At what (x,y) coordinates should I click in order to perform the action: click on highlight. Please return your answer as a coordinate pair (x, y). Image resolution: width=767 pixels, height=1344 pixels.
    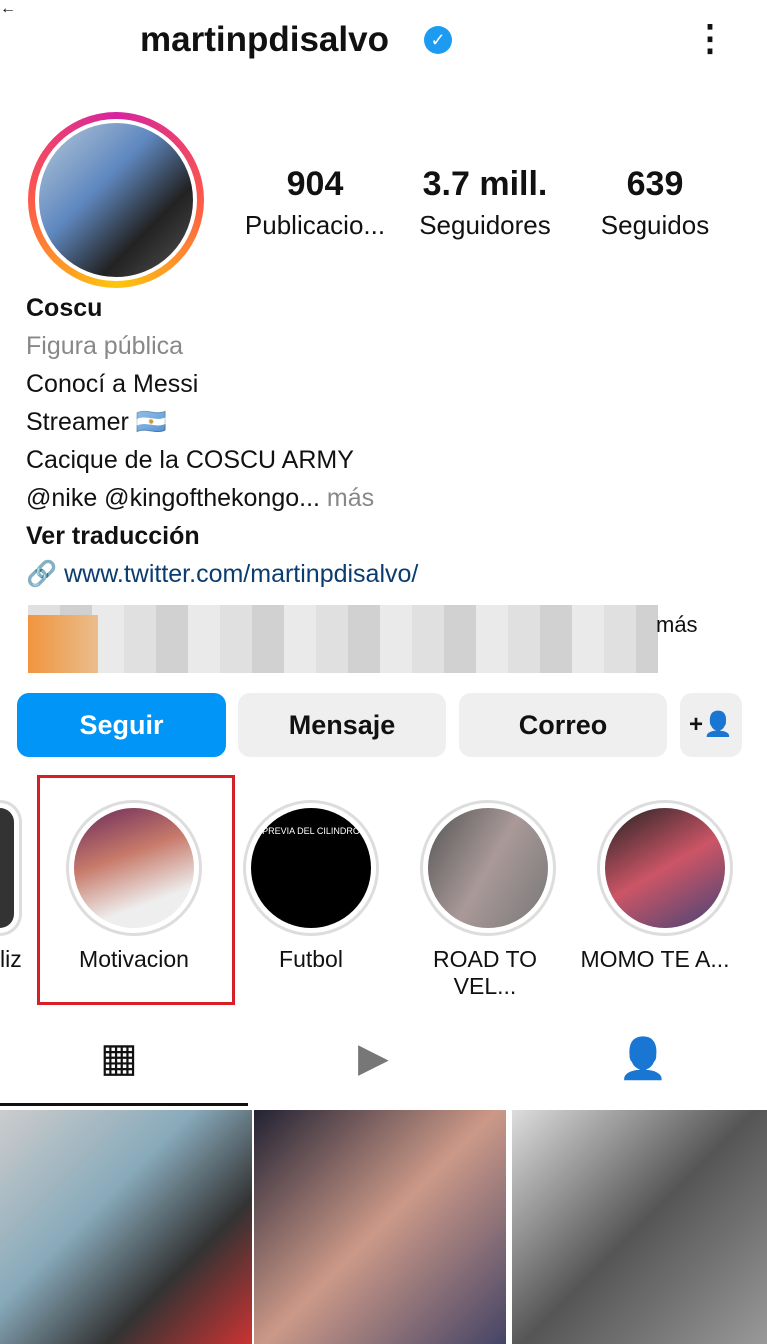
    Looking at the image, I should click on (11, 868).